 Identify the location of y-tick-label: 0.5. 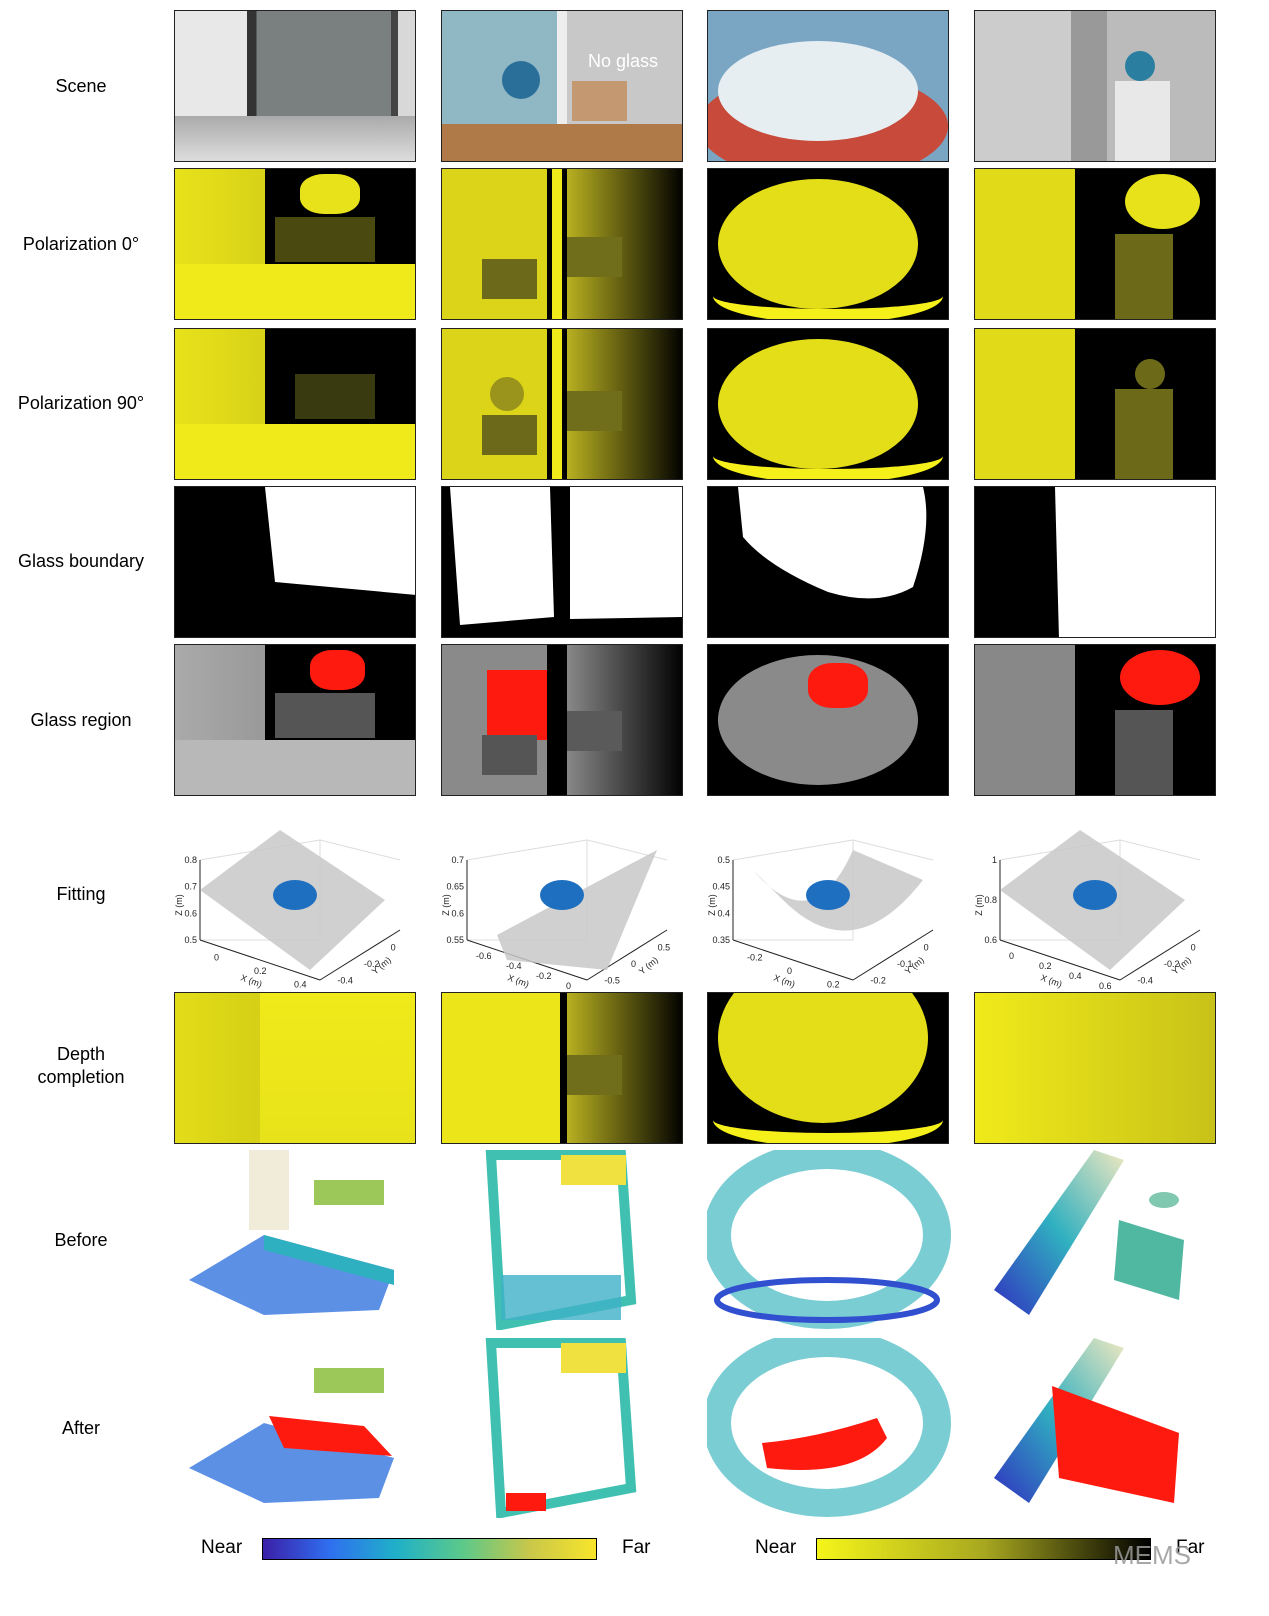
(664, 947).